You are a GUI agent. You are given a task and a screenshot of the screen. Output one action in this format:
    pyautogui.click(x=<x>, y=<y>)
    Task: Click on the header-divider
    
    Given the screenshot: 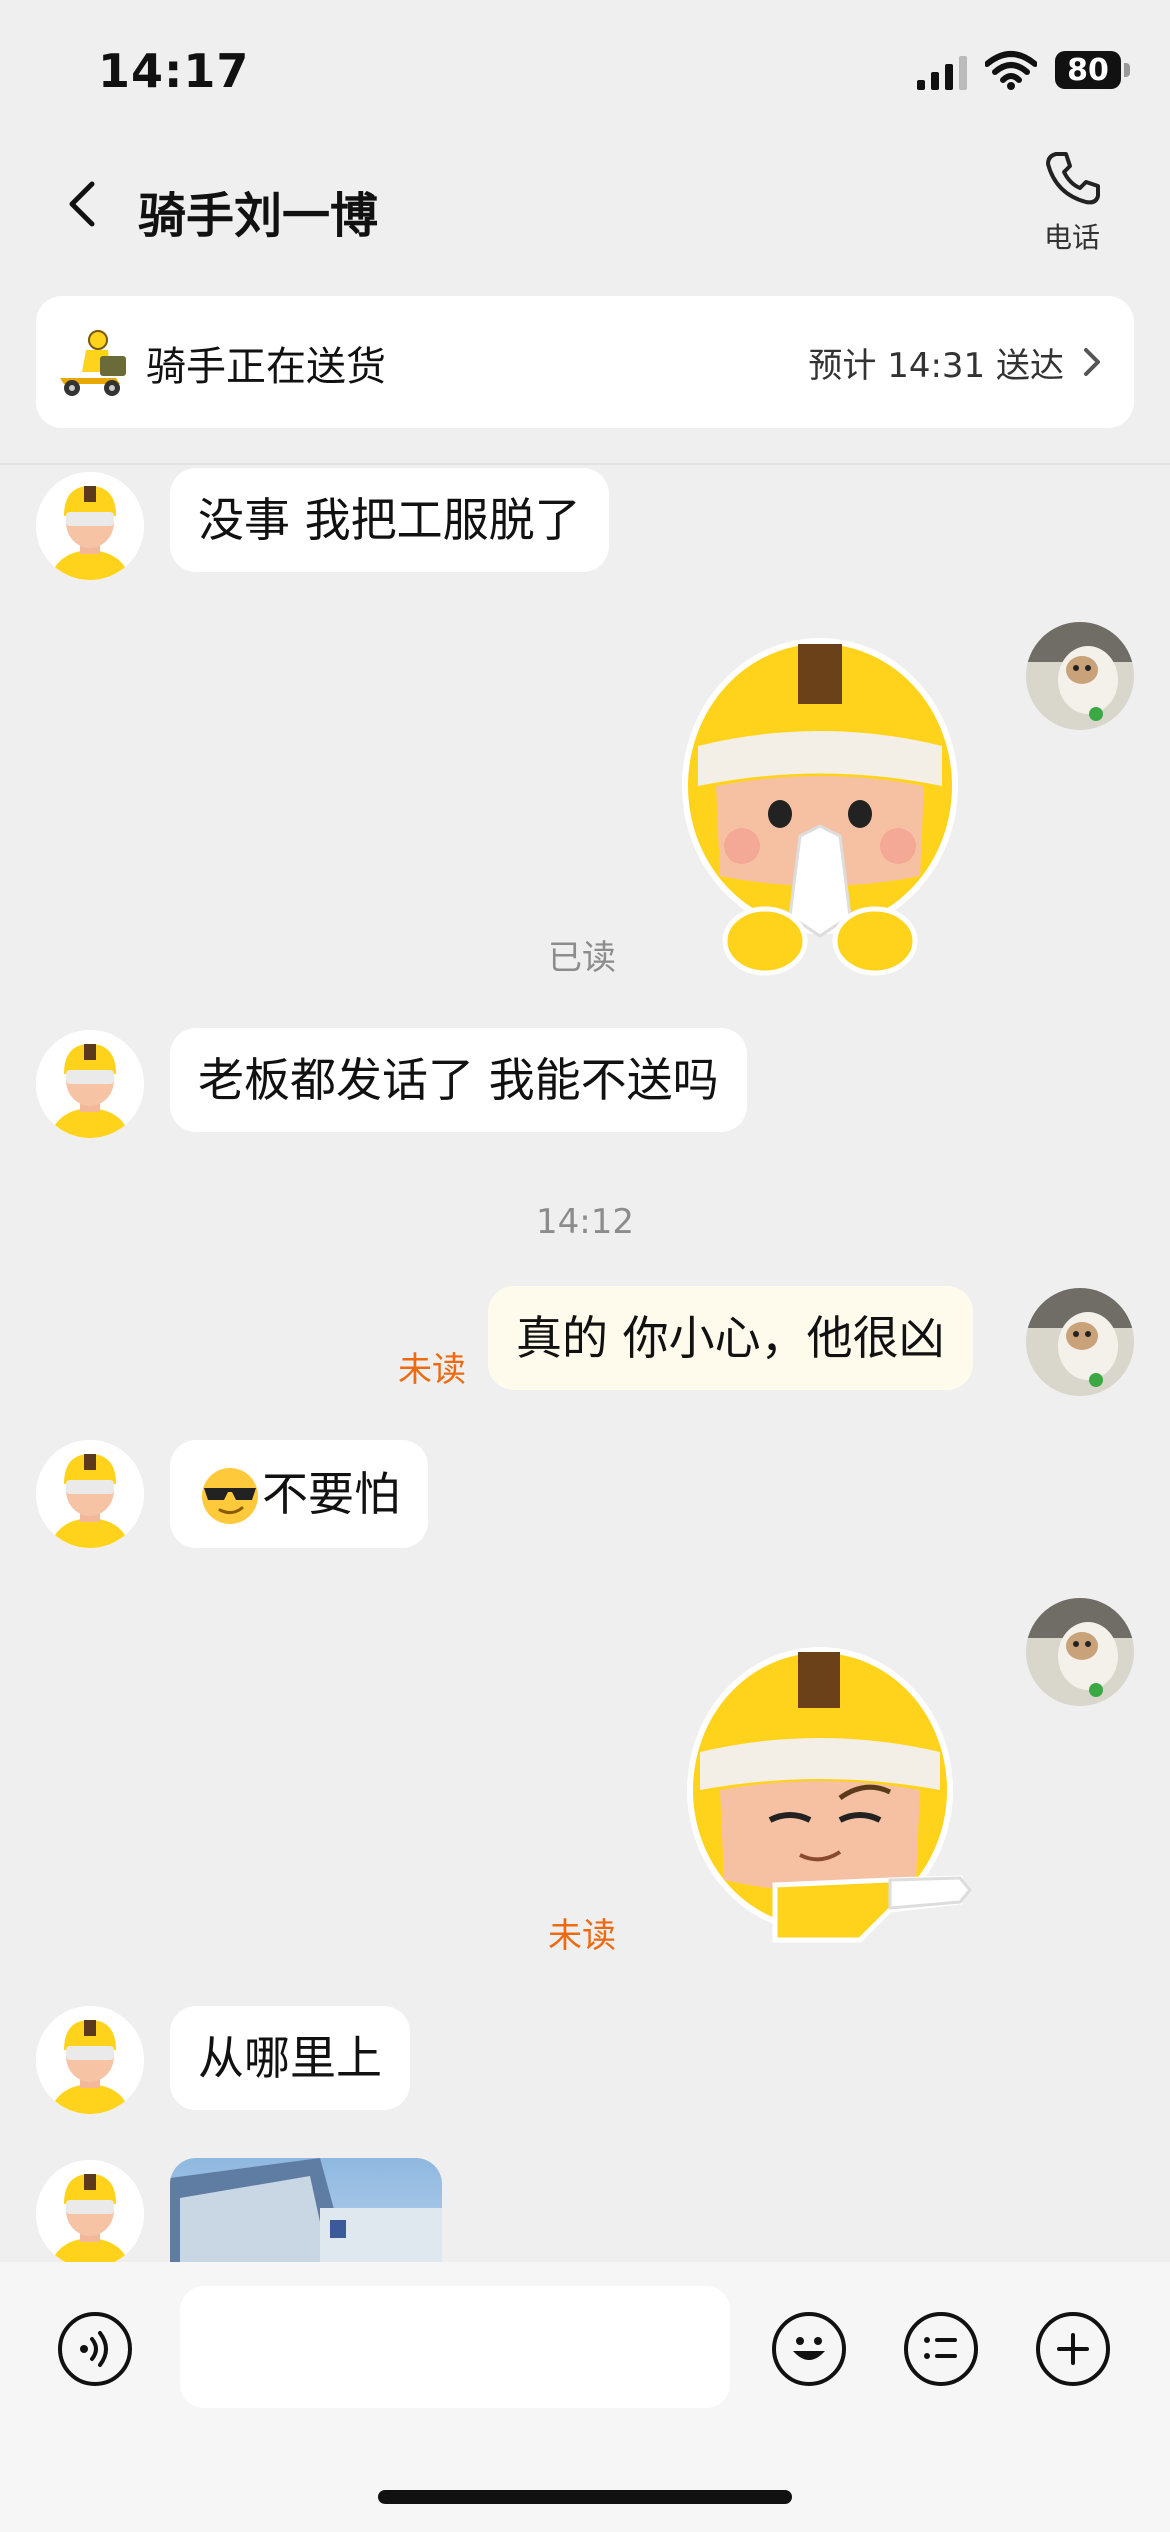 What is the action you would take?
    pyautogui.click(x=585, y=464)
    